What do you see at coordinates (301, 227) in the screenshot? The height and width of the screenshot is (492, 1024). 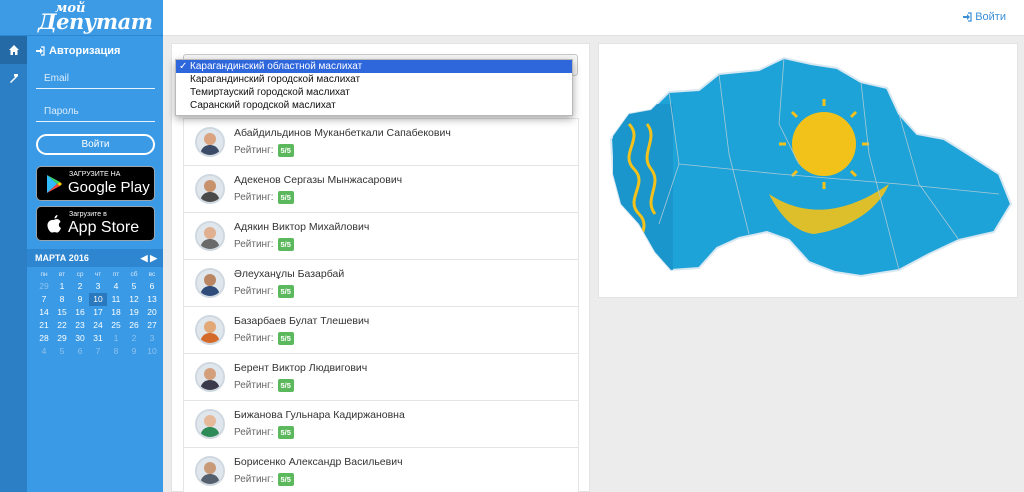 I see `deputy-name: Адякин Виктор Михайлович` at bounding box center [301, 227].